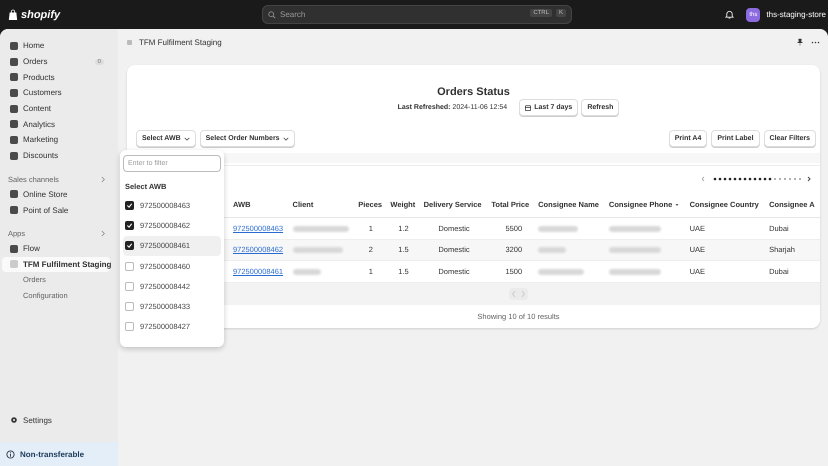 The height and width of the screenshot is (466, 828). I want to click on nav-item: Flow, so click(56, 248).